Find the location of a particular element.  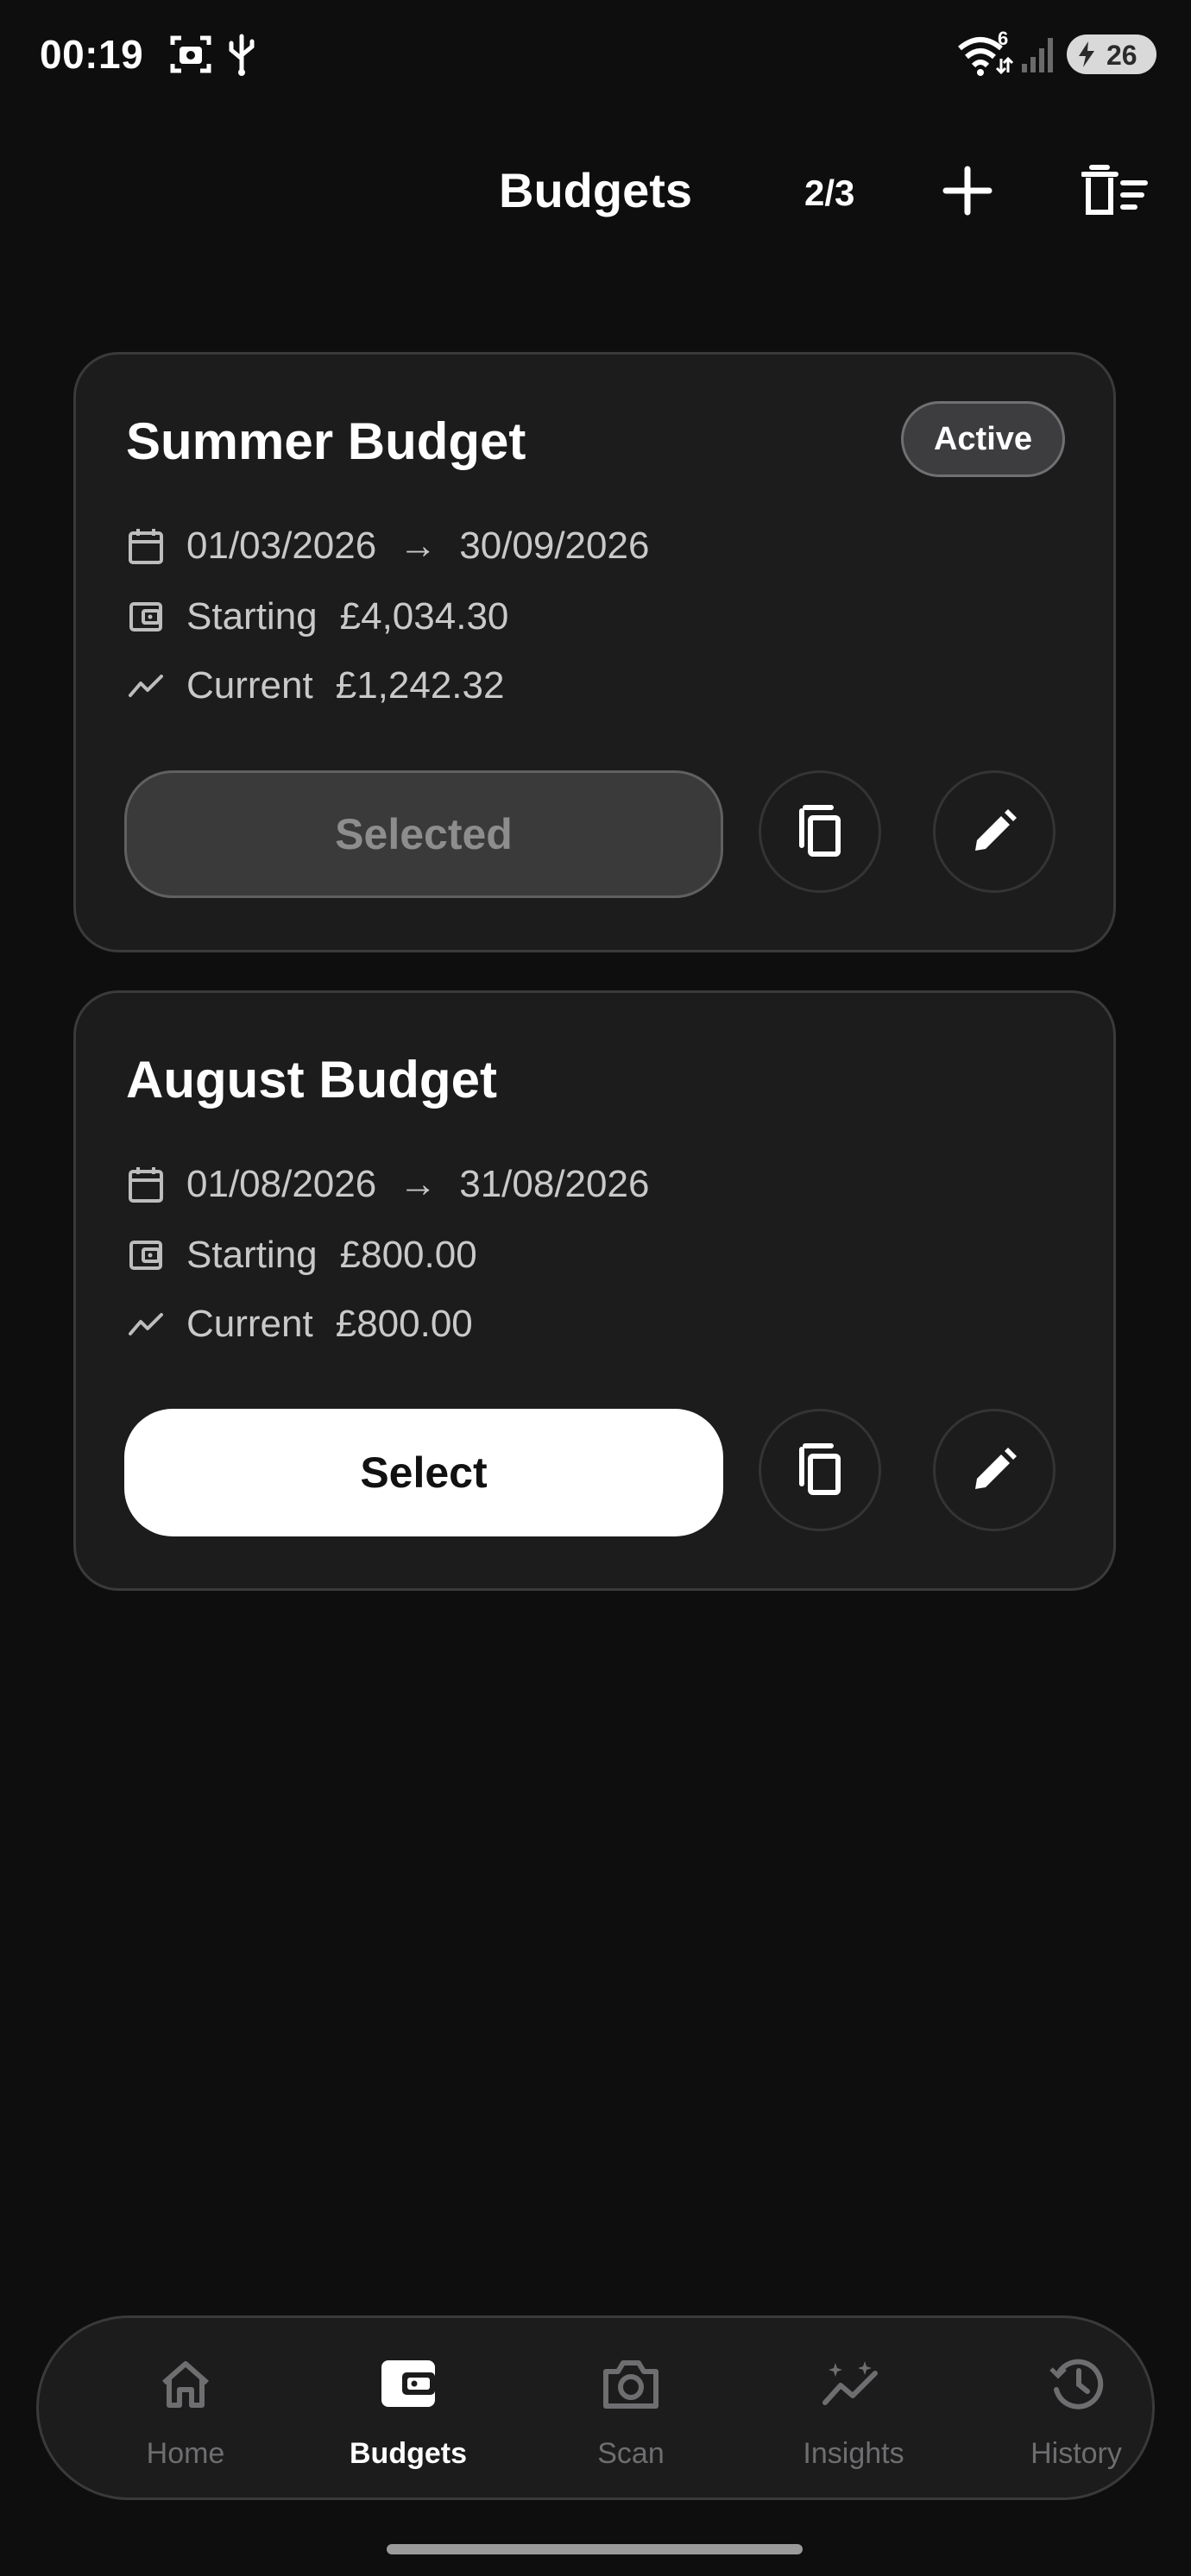

starting-amount-row: Starting £800.00 is located at coordinates (302, 1255).